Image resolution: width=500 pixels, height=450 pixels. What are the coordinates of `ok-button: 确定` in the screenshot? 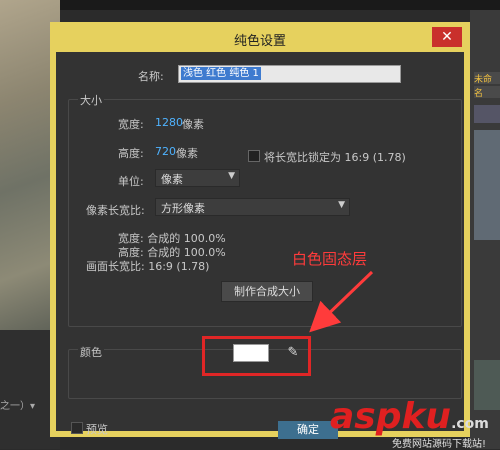 It's located at (308, 430).